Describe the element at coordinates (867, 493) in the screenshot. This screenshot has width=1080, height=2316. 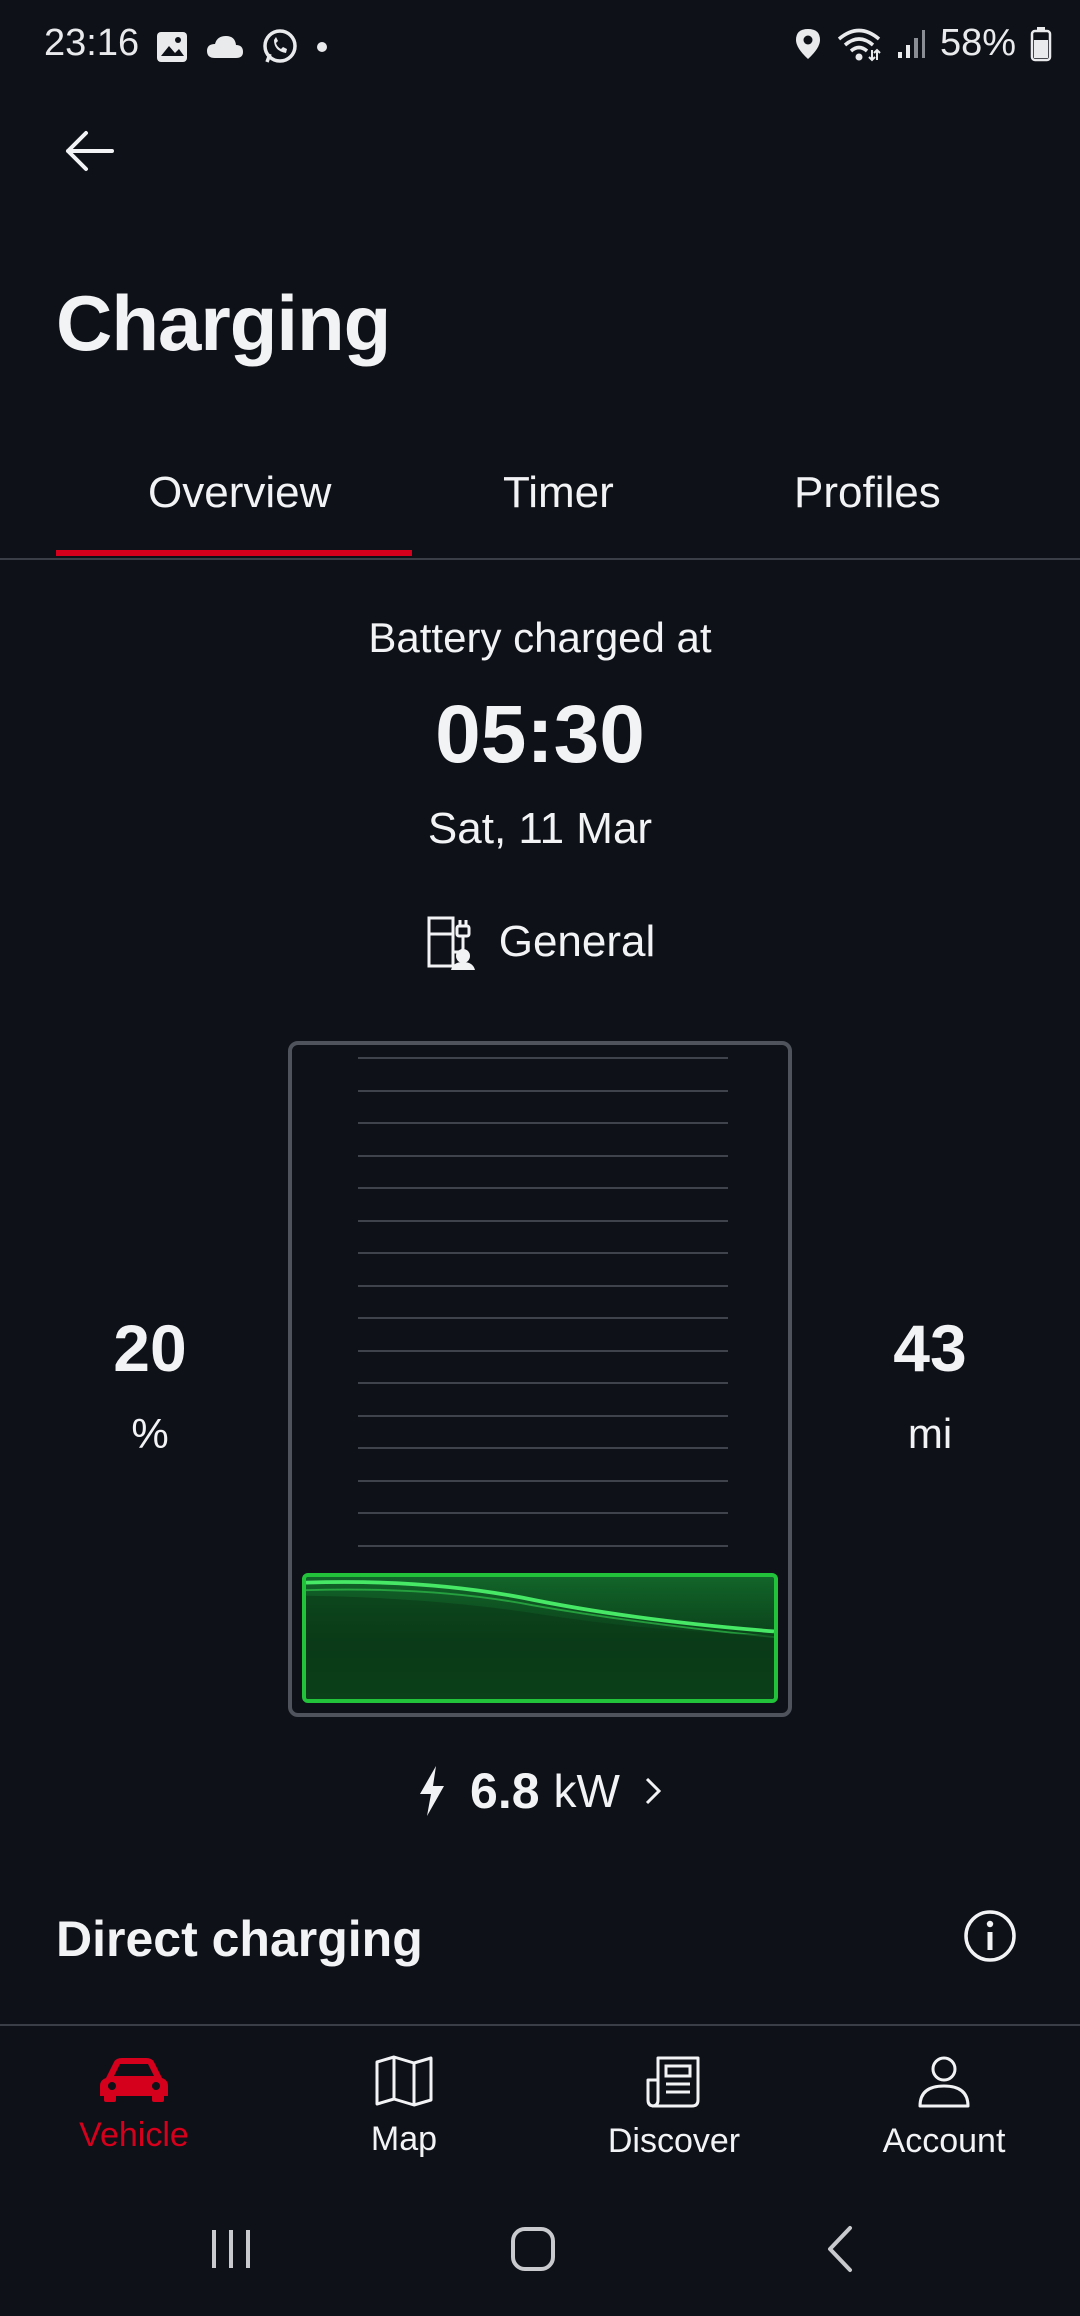
I see `tab-profiles: Profiles` at that location.